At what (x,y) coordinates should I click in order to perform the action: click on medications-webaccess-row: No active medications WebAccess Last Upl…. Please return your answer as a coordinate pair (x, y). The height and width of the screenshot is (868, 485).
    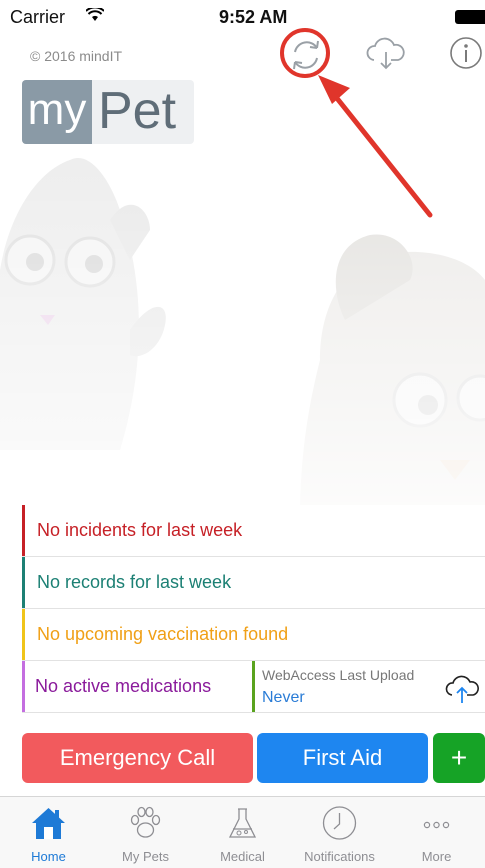
    Looking at the image, I should click on (253, 687).